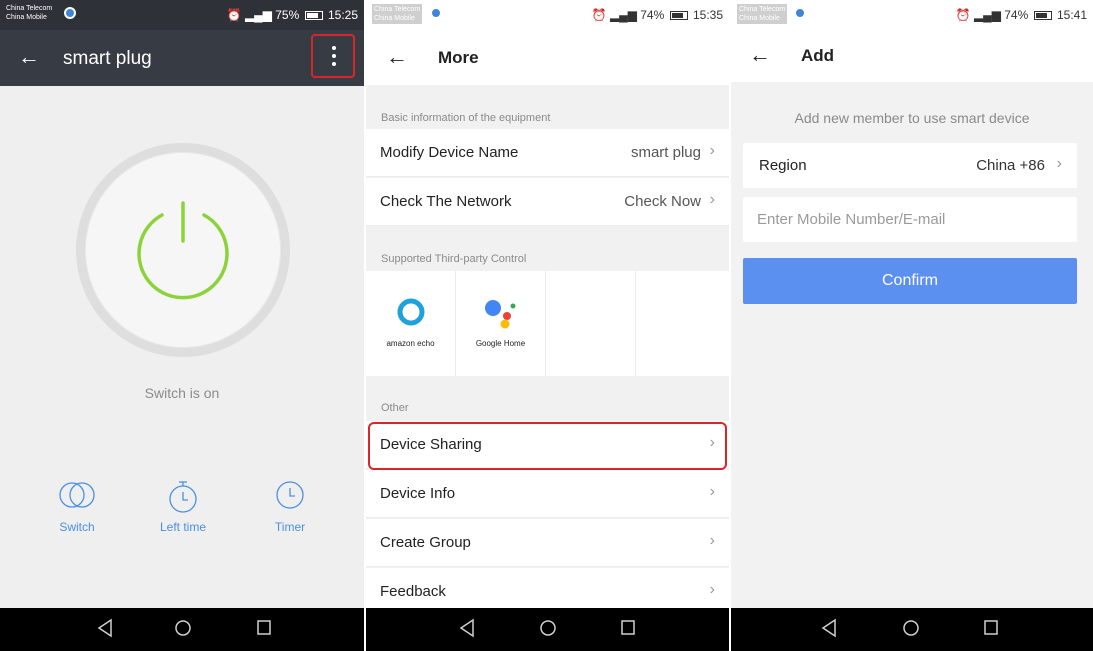 This screenshot has height=651, width=1093. I want to click on battery-percent: 75%, so click(287, 15).